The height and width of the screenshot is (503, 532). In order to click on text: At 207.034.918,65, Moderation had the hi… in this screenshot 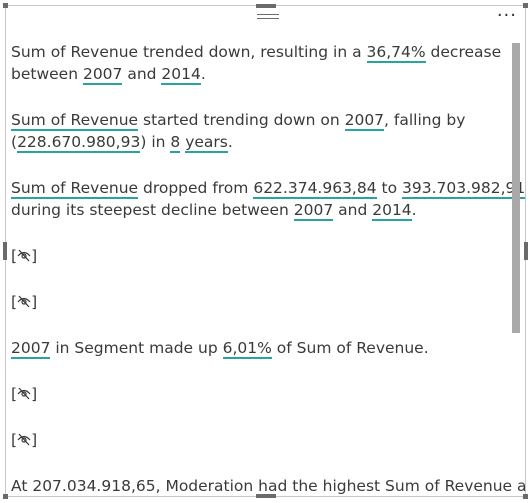, I will do `click(268, 486)`.